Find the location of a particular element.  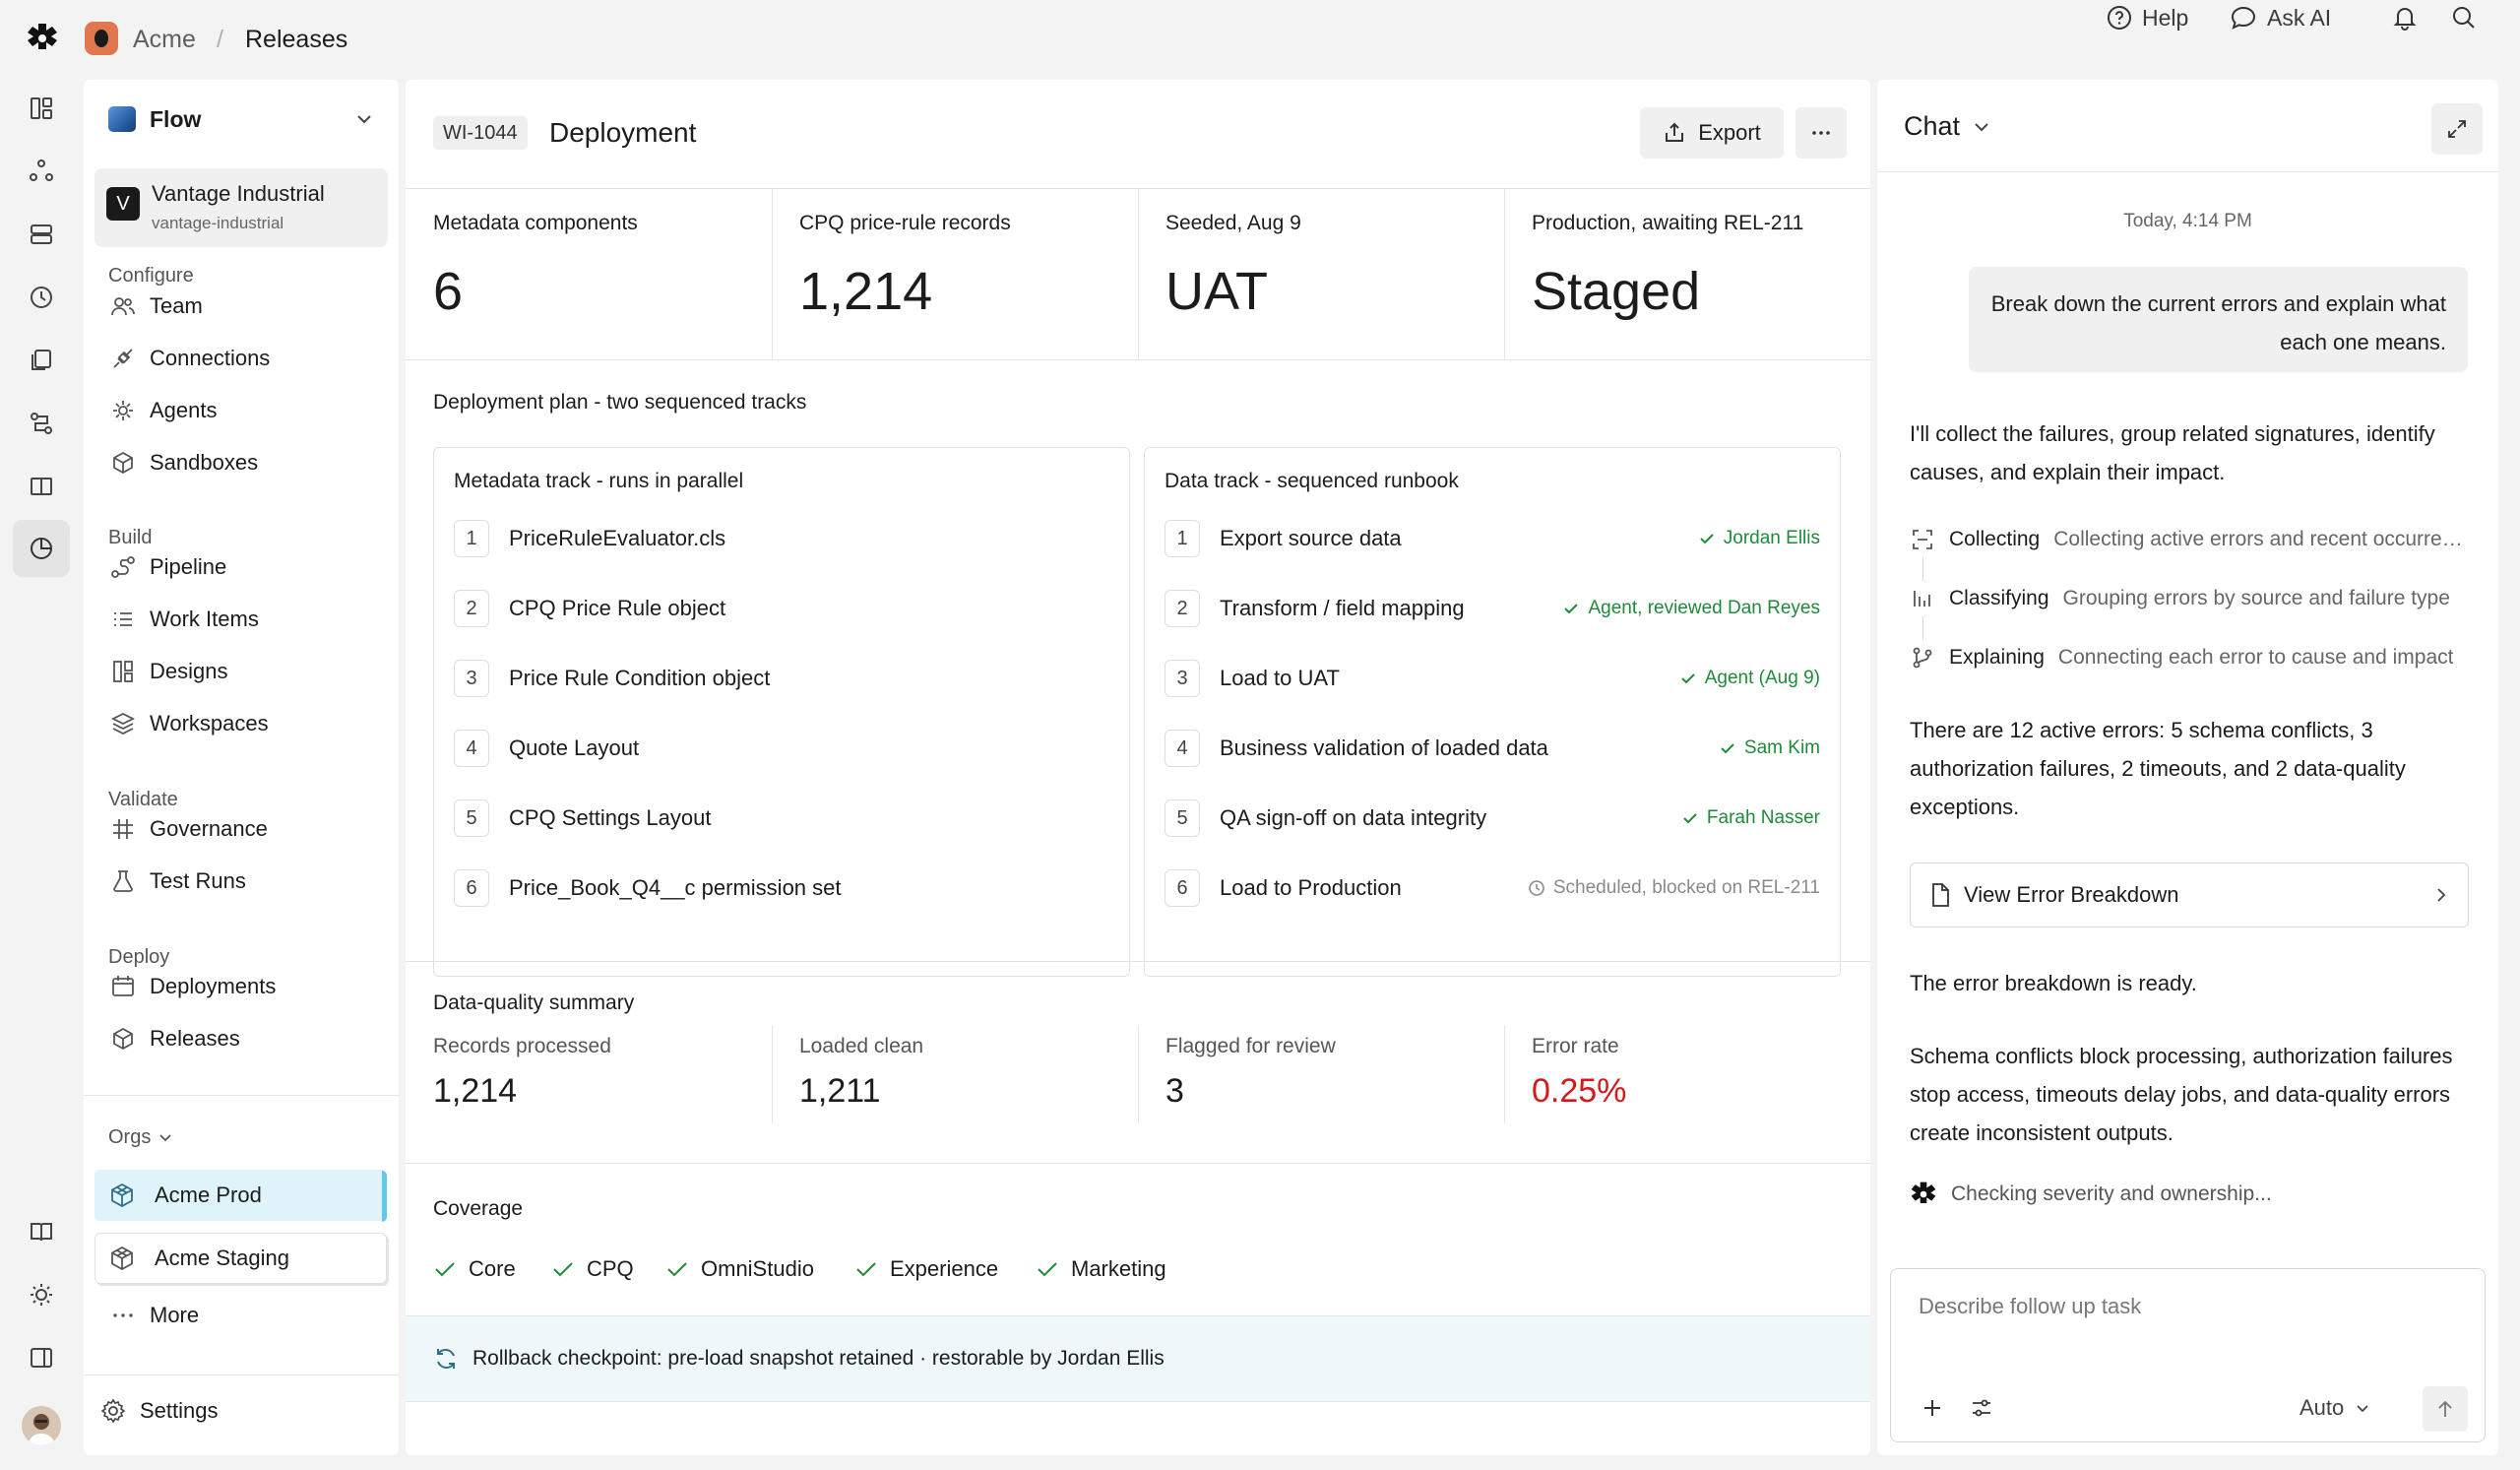

org-staging-label: Acme Staging is located at coordinates (222, 1258).